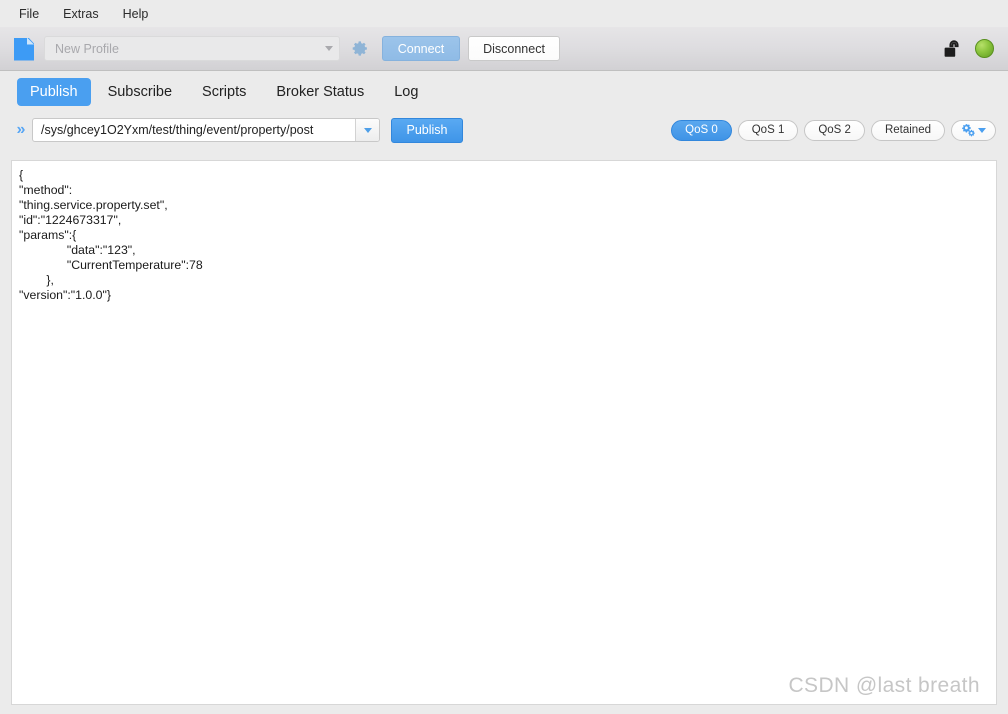 The height and width of the screenshot is (714, 1008). I want to click on profile-settings-button, so click(360, 49).